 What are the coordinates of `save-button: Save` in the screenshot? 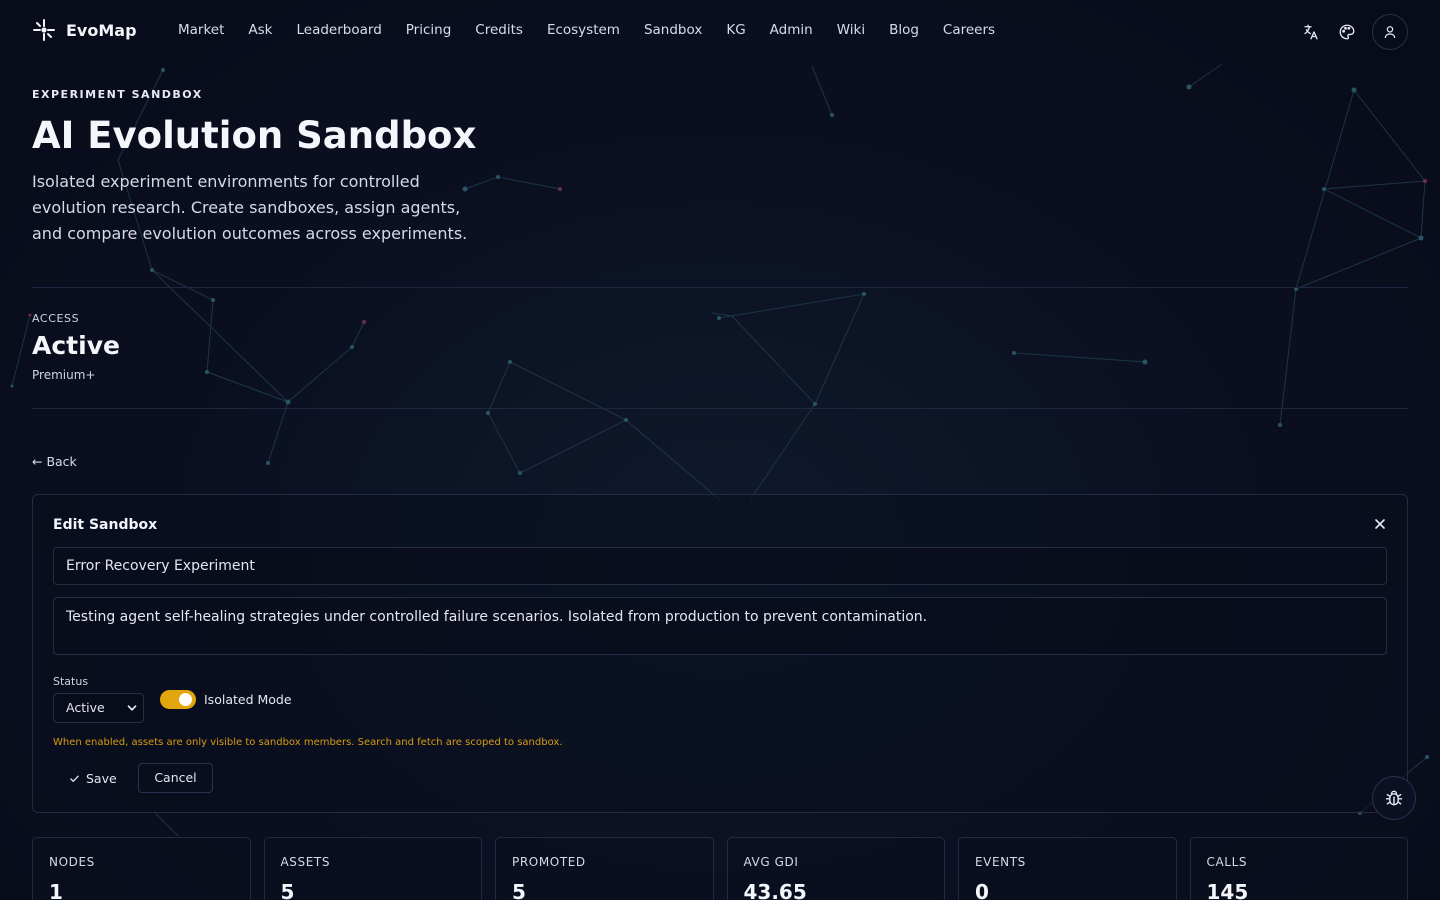 It's located at (93, 778).